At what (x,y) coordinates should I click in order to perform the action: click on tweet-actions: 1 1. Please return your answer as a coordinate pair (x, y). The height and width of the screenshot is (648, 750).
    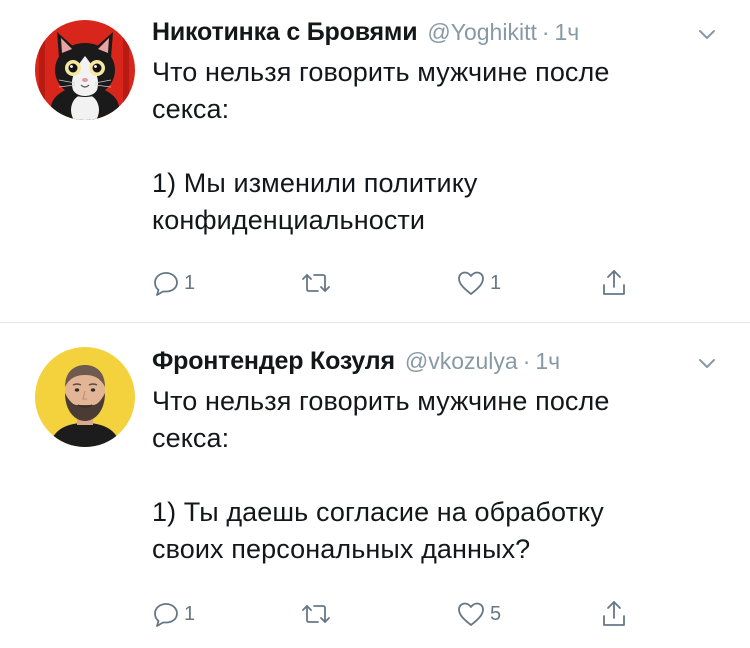
    Looking at the image, I should click on (392, 283).